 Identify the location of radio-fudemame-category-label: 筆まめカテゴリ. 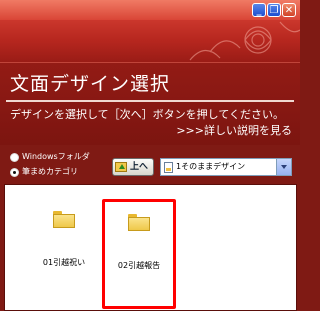
(50, 171).